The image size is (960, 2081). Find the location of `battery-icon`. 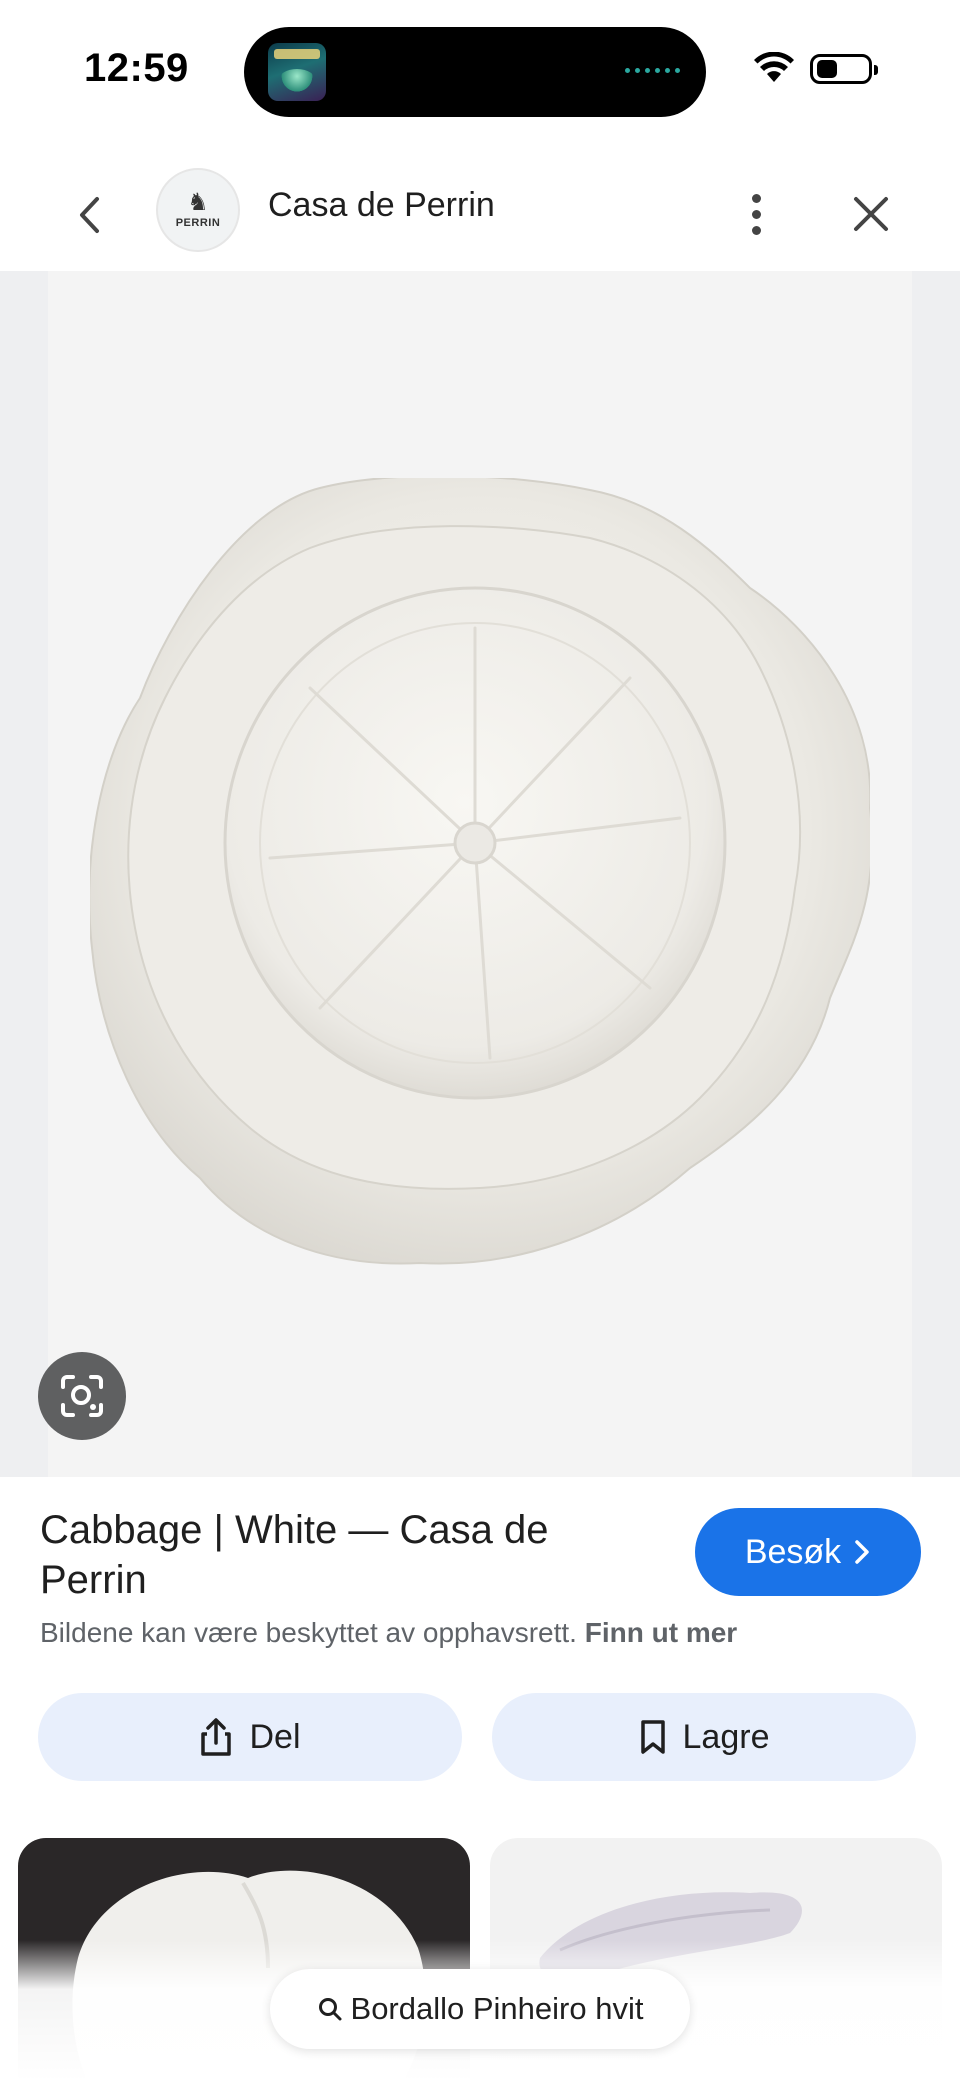

battery-icon is located at coordinates (844, 69).